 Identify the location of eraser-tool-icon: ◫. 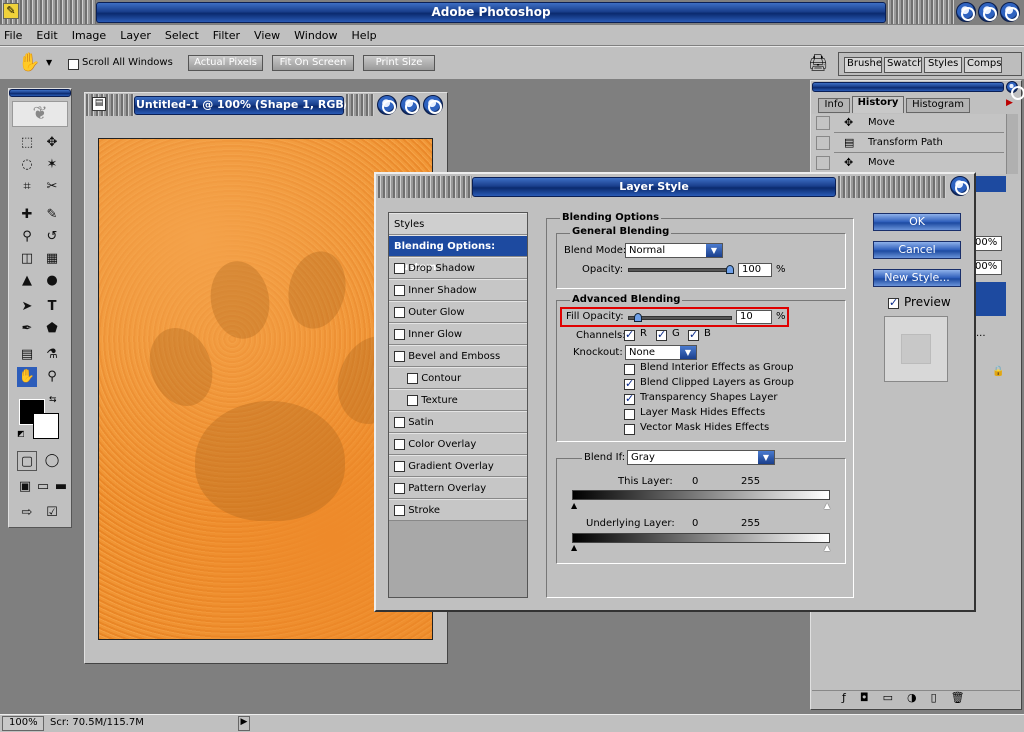
(27, 259).